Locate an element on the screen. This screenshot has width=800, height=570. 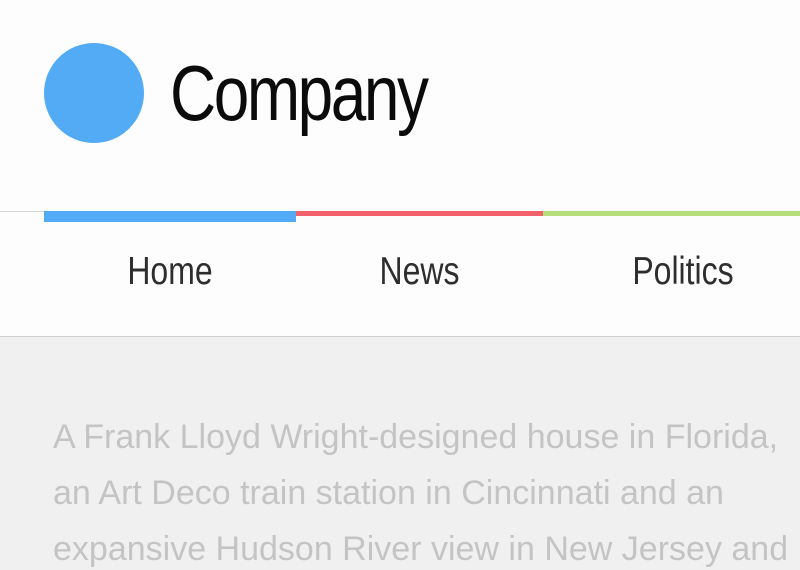
nav-item-news: News is located at coordinates (419, 272).